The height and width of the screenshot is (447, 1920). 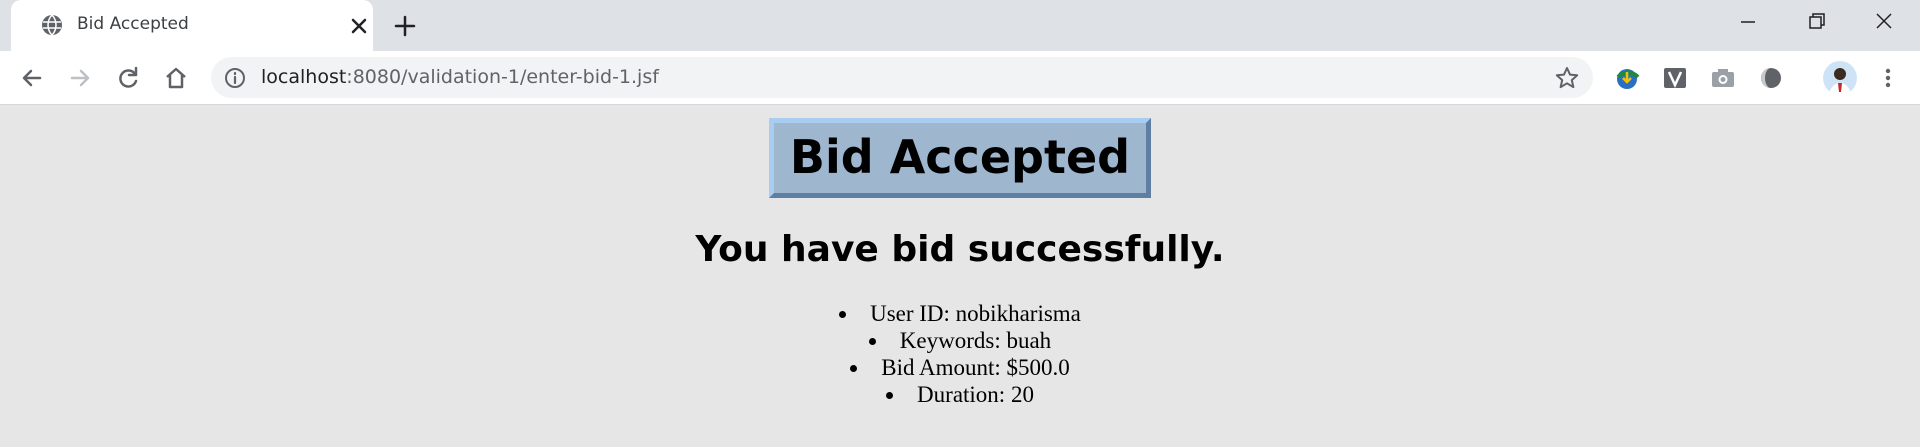 What do you see at coordinates (32, 78) in the screenshot?
I see `arrow-left-icon` at bounding box center [32, 78].